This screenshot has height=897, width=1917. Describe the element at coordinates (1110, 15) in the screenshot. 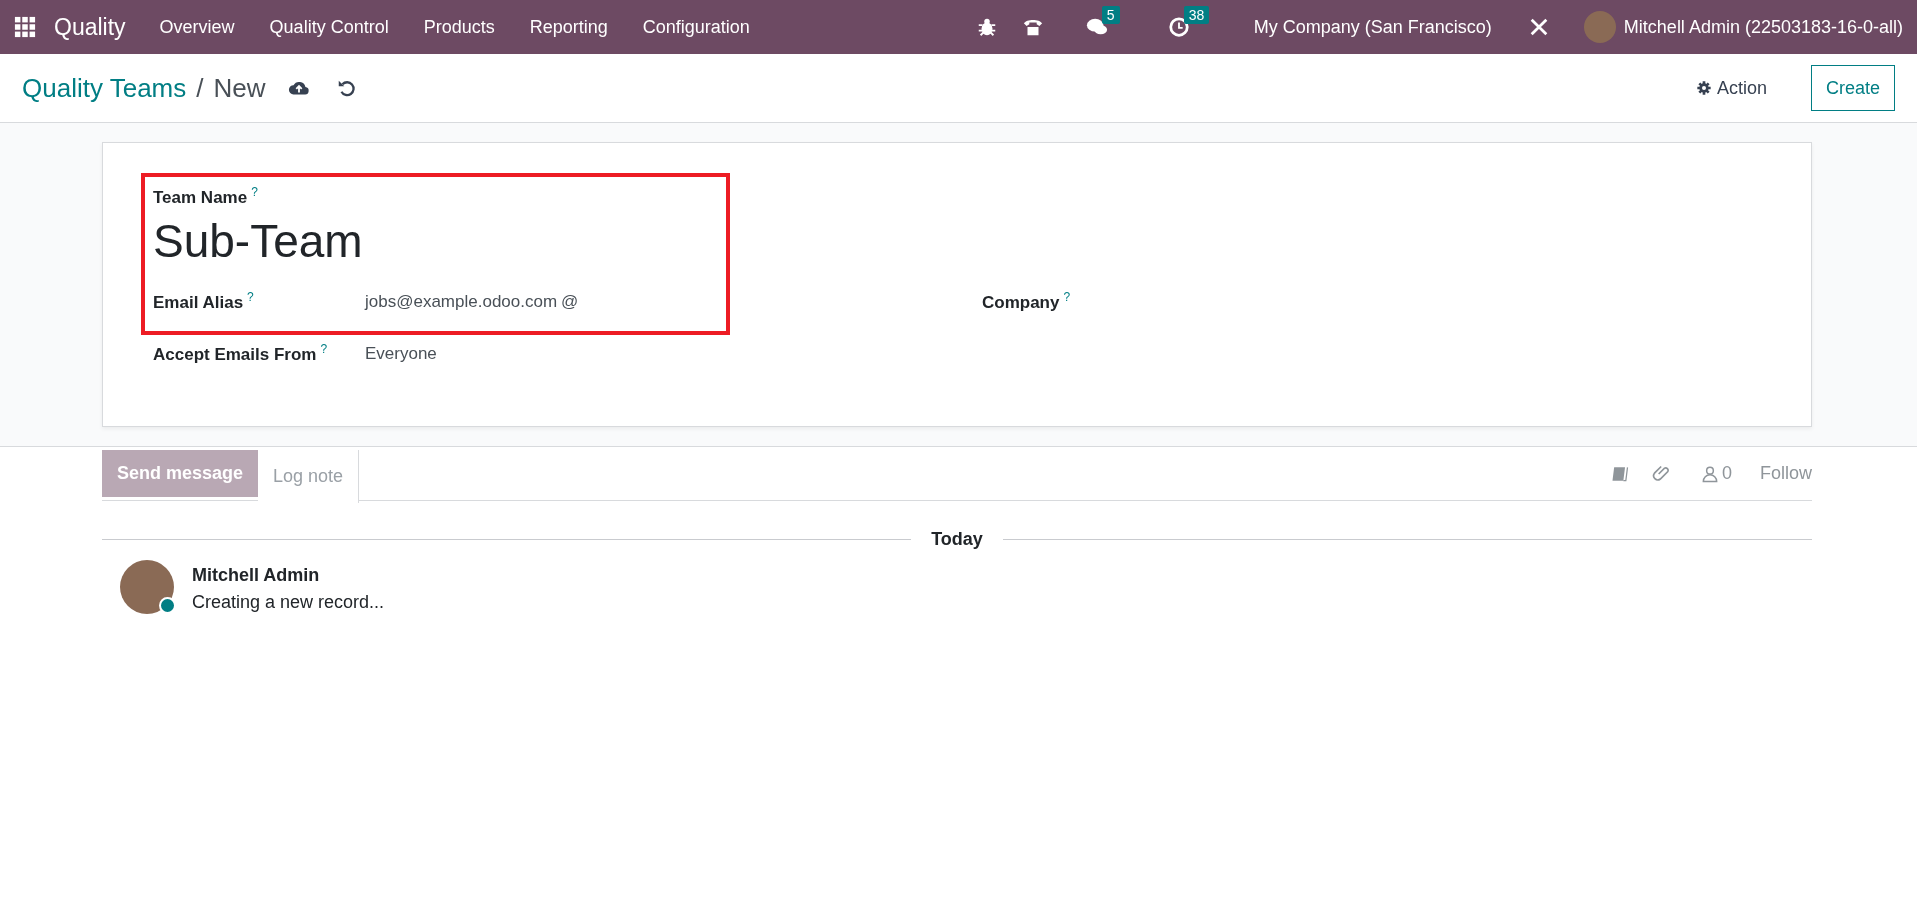

I see `notification-badge: 5` at that location.